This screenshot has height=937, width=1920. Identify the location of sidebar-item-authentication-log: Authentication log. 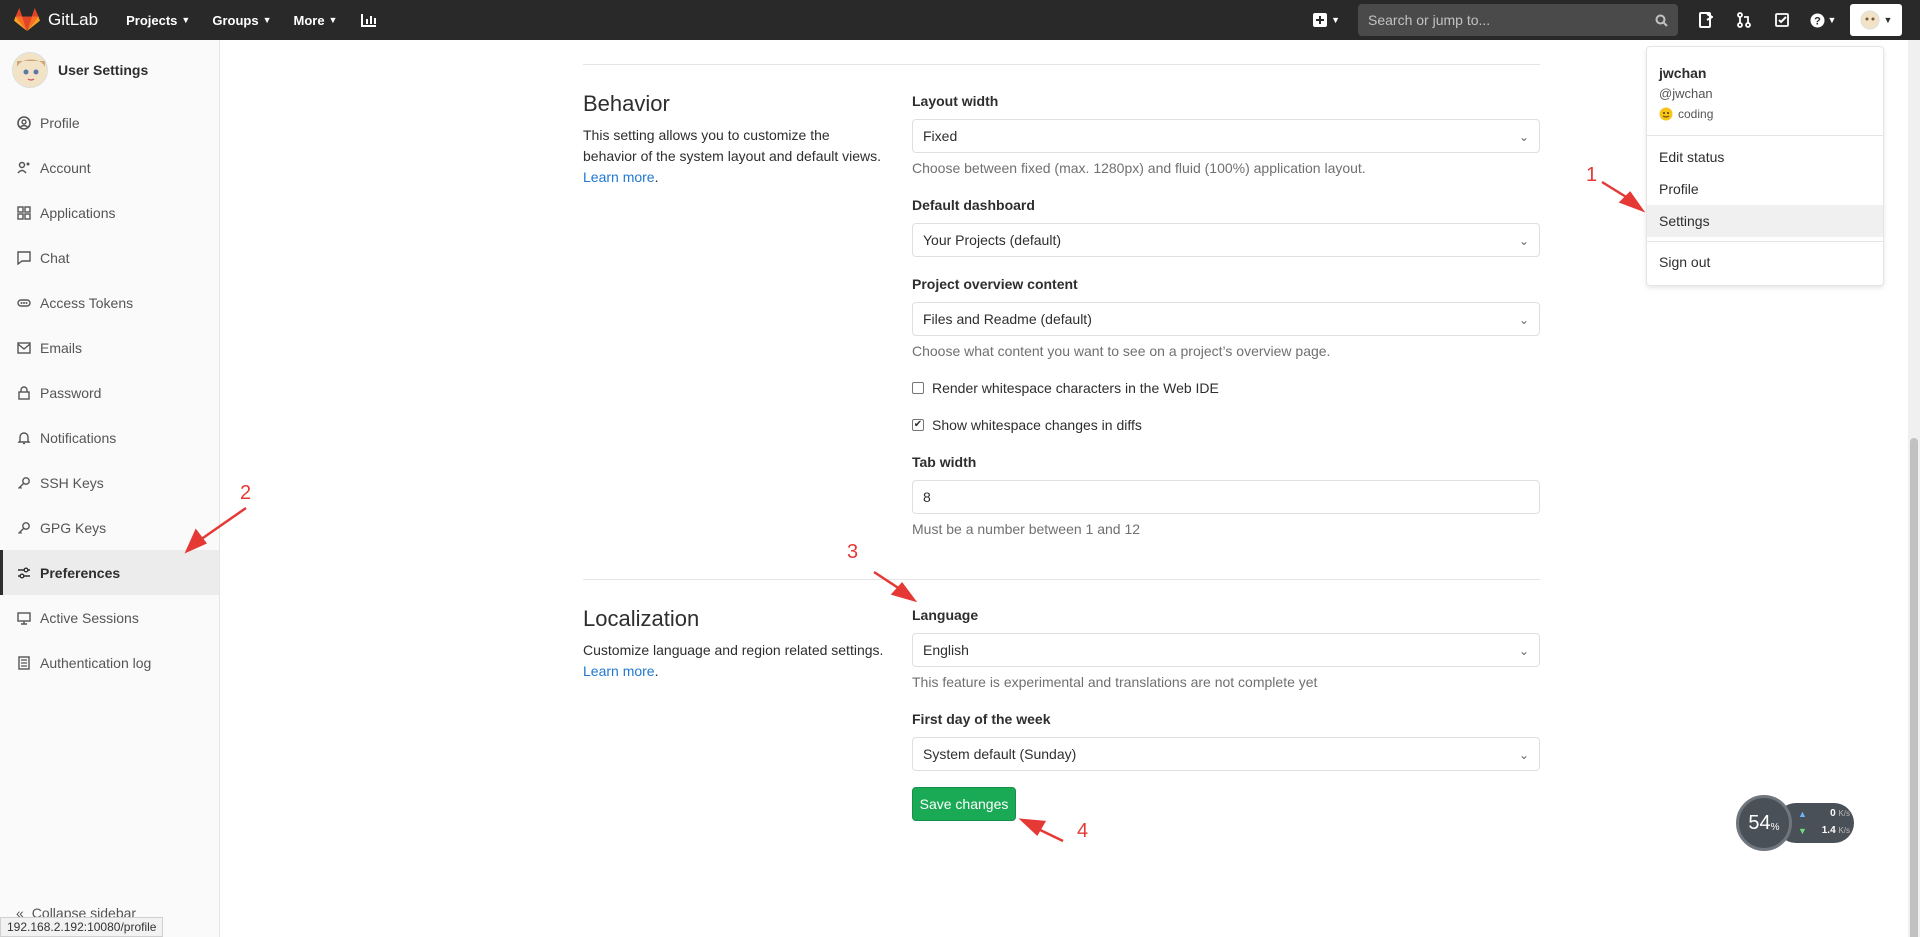
(109, 662).